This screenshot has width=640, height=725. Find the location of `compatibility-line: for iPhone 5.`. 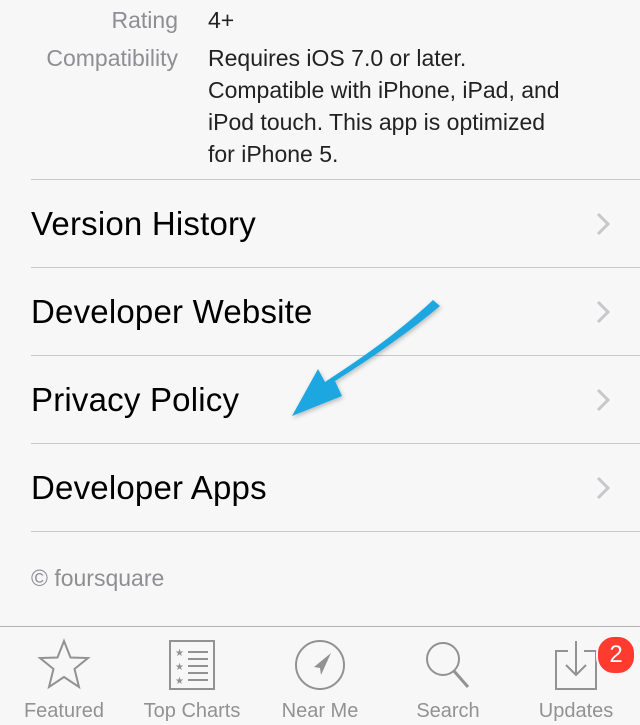

compatibility-line: for iPhone 5. is located at coordinates (273, 154).